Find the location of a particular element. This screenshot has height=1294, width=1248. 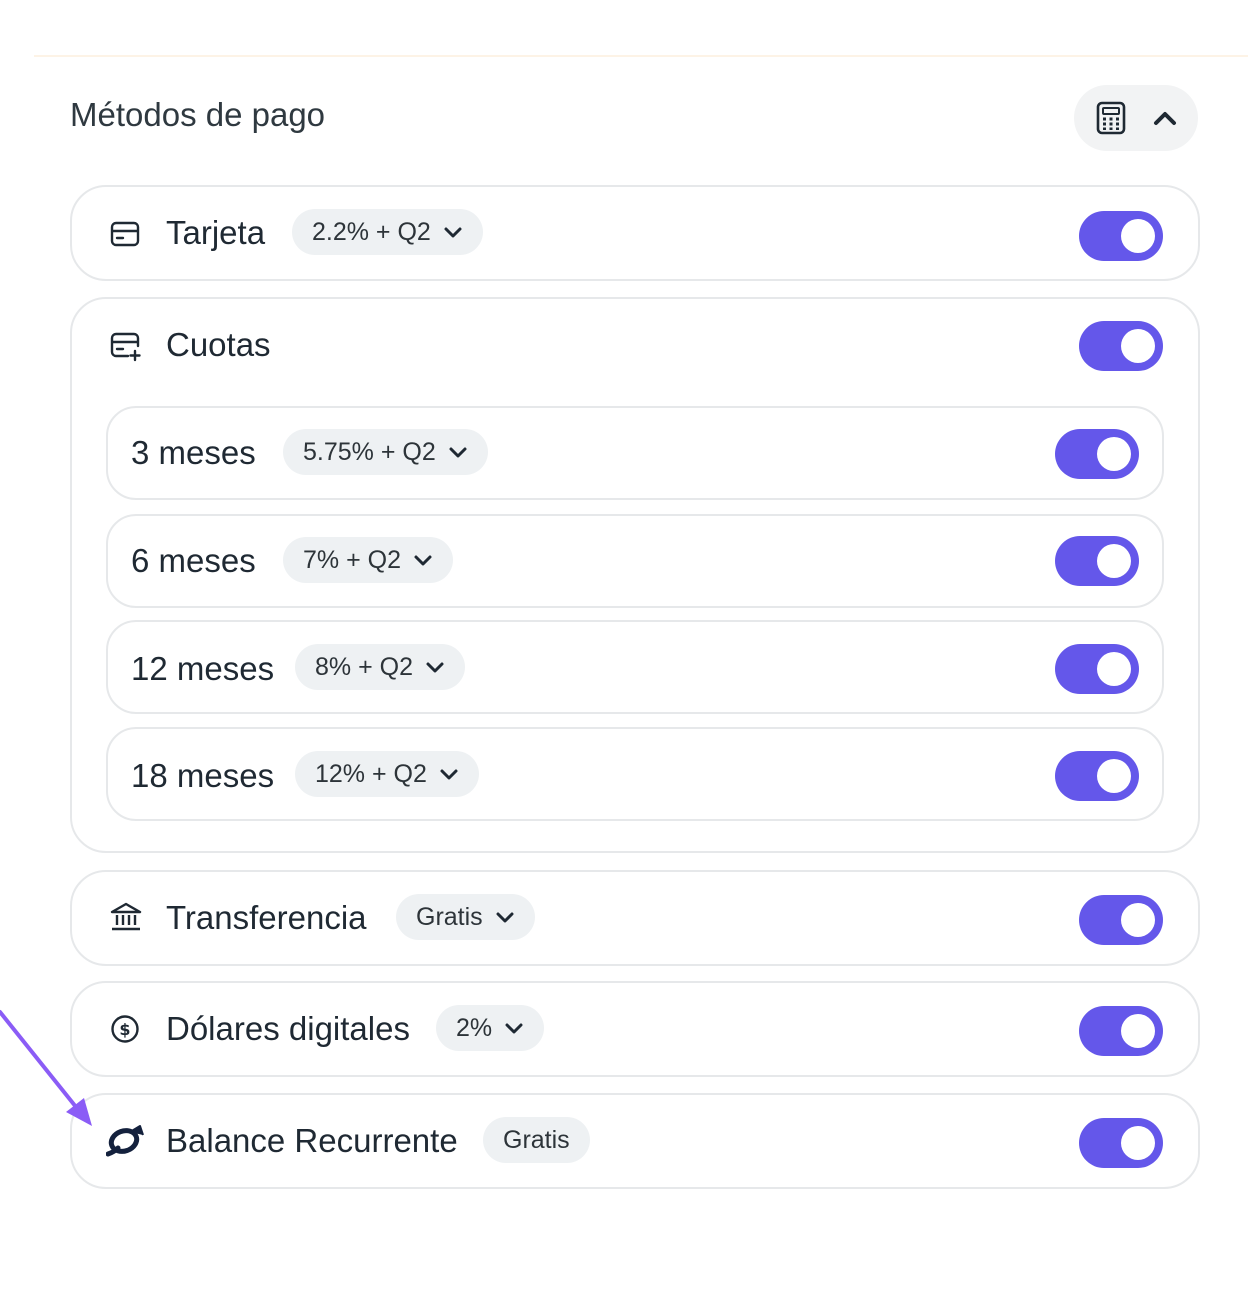

fee-dropdown: 2% is located at coordinates (490, 1028).